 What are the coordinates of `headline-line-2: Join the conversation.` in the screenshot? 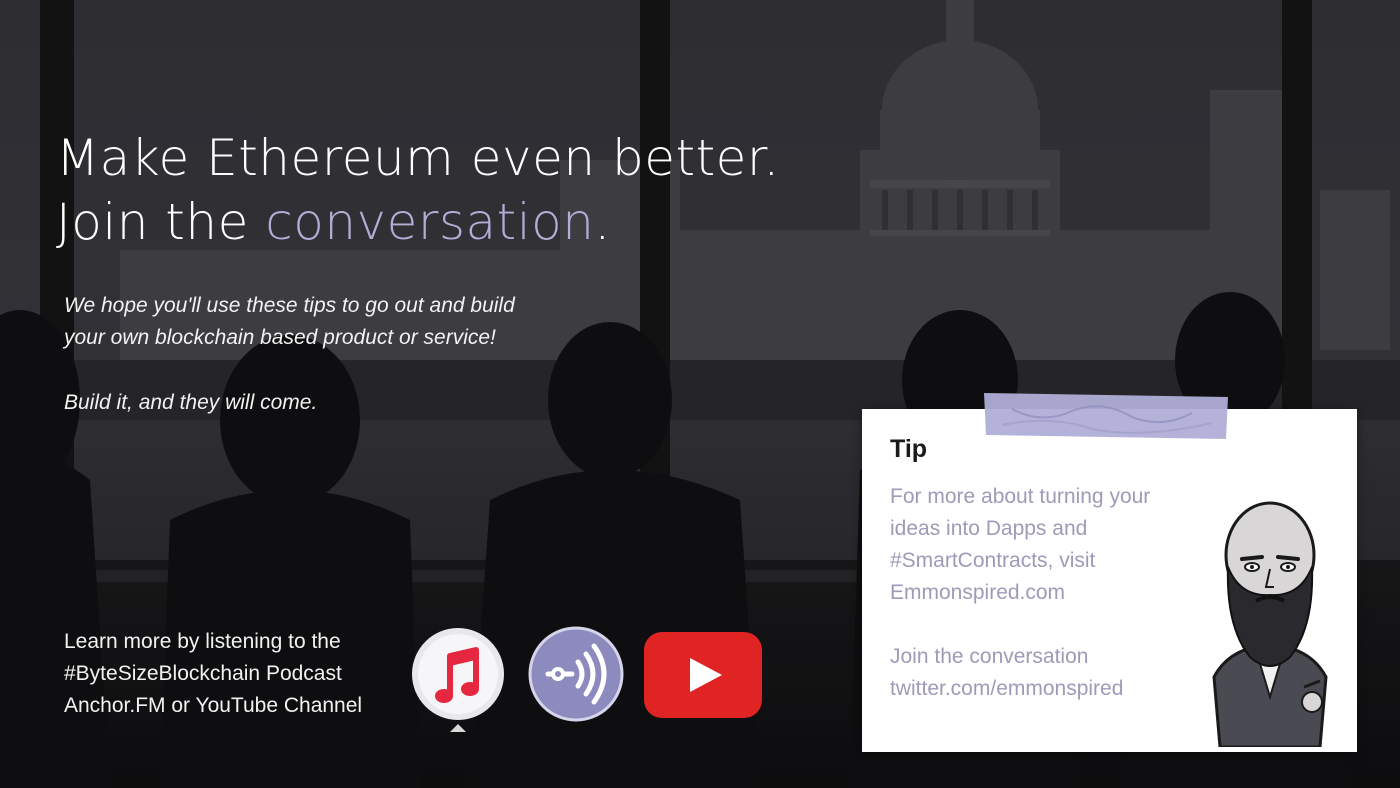 It's located at (418, 222).